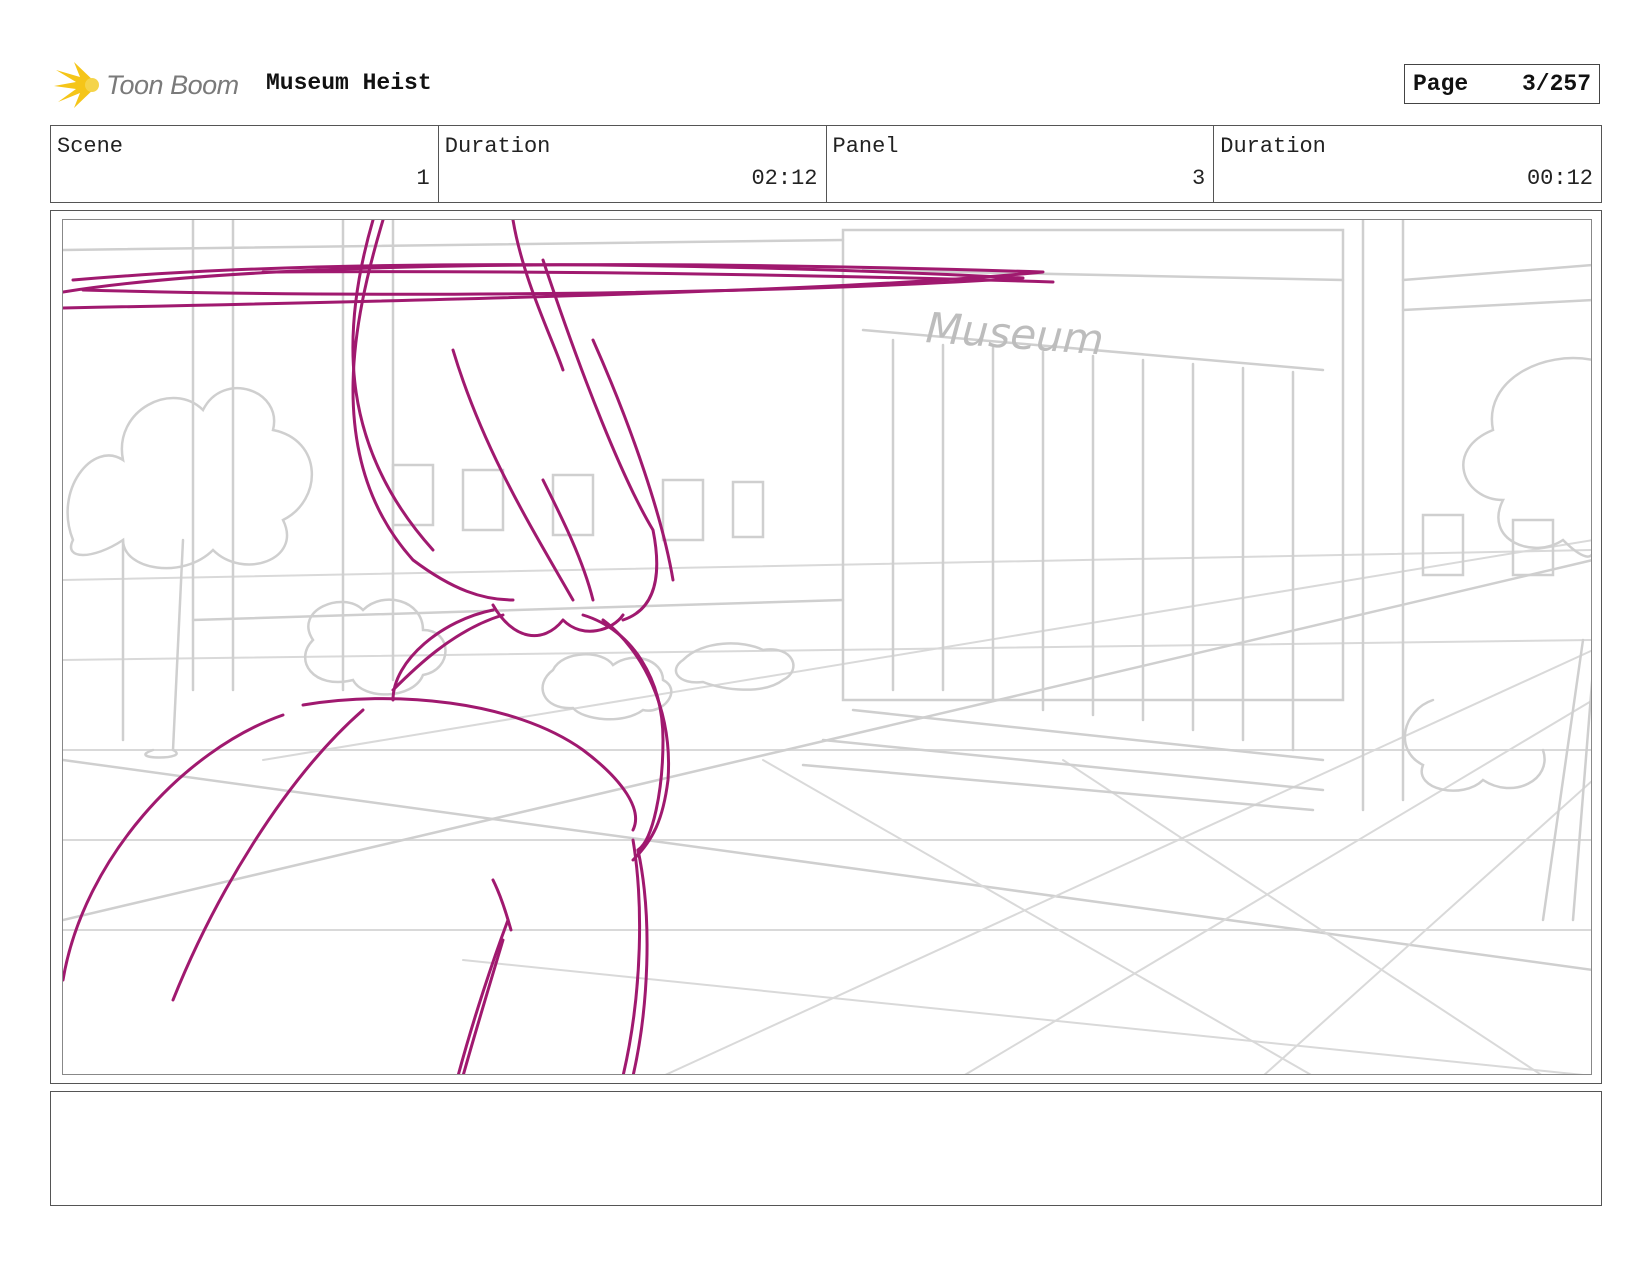  I want to click on page-label: Page, so click(1441, 84).